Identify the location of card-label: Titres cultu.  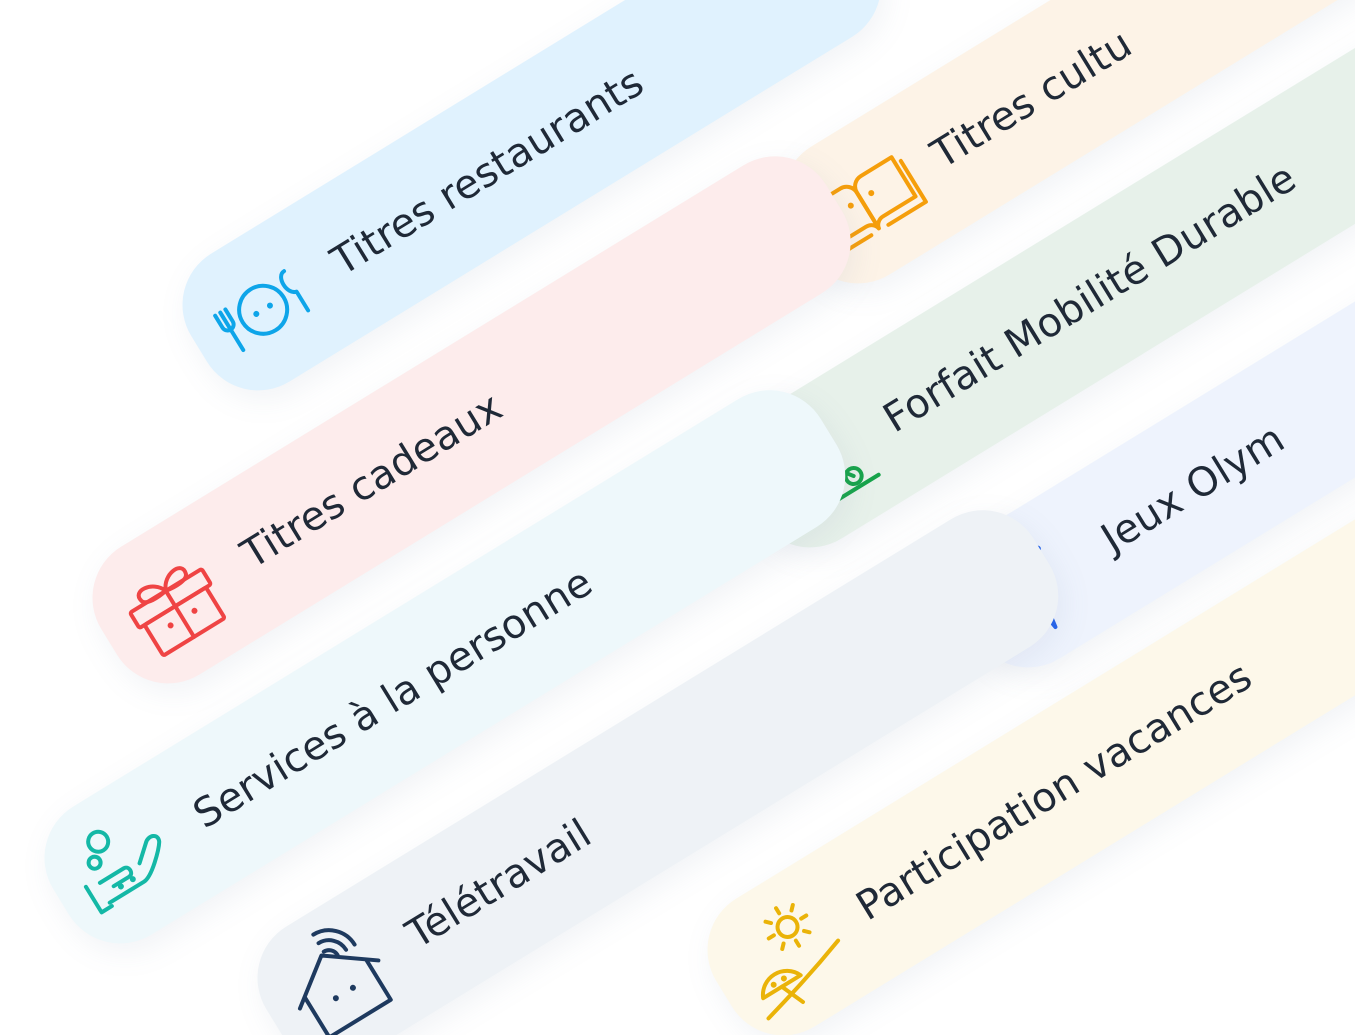
(1032, 99).